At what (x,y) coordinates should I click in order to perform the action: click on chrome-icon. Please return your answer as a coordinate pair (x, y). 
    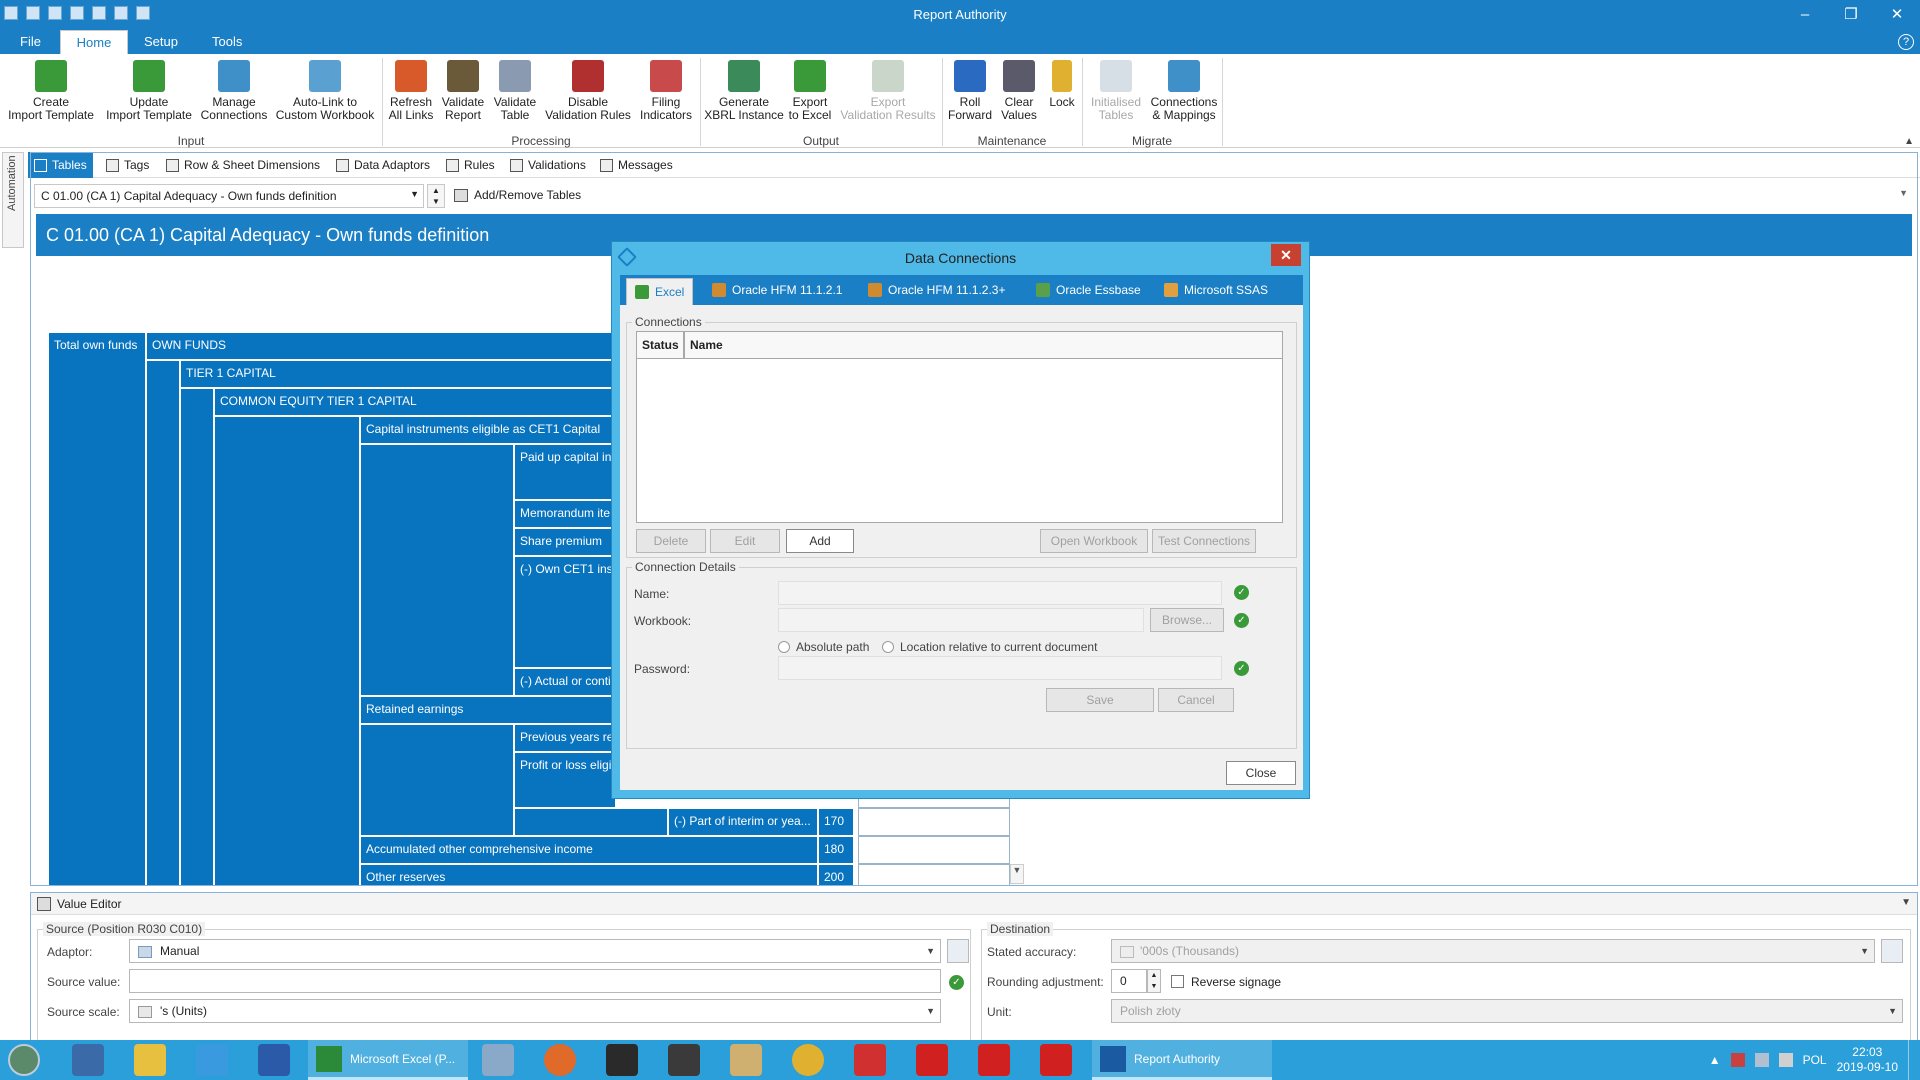
    Looking at the image, I should click on (808, 1060).